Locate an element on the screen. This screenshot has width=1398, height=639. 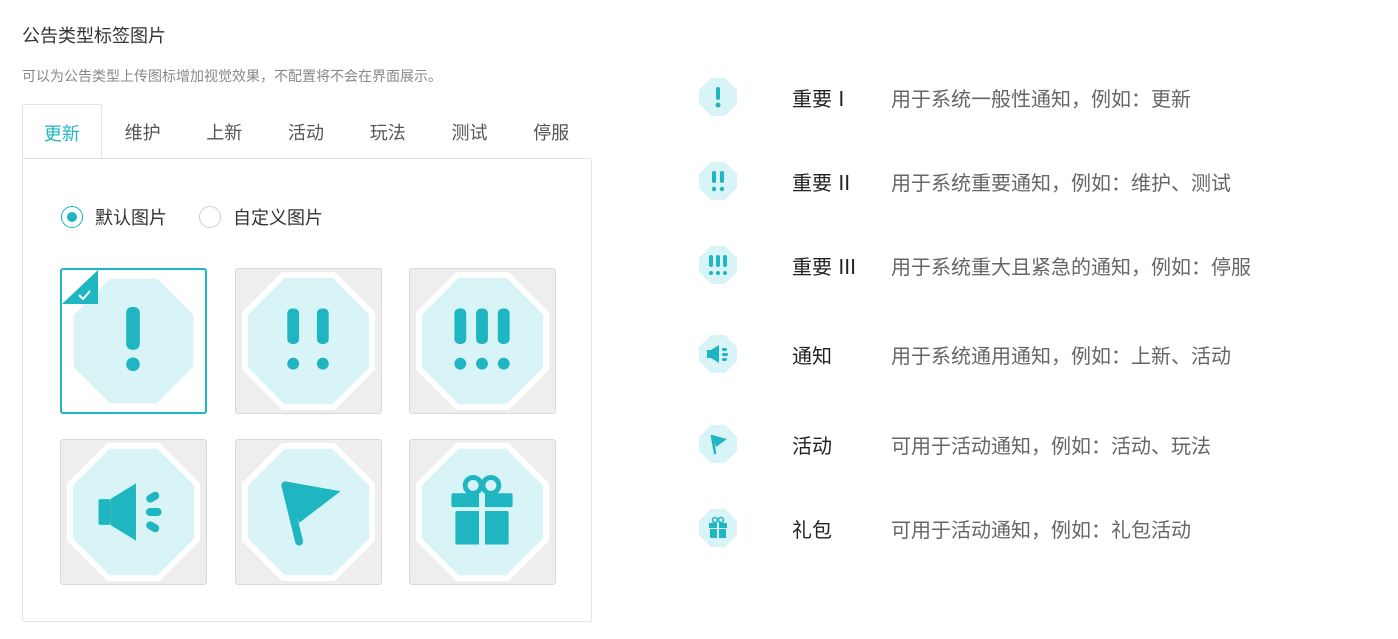
legend-name: 礼包 is located at coordinates (812, 529).